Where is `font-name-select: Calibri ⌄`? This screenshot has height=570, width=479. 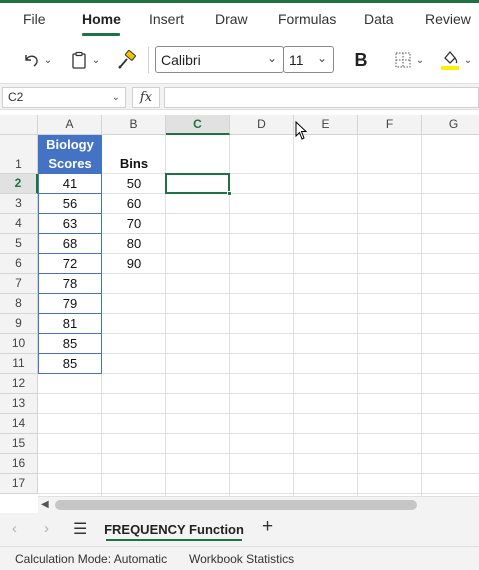 font-name-select: Calibri ⌄ is located at coordinates (219, 59).